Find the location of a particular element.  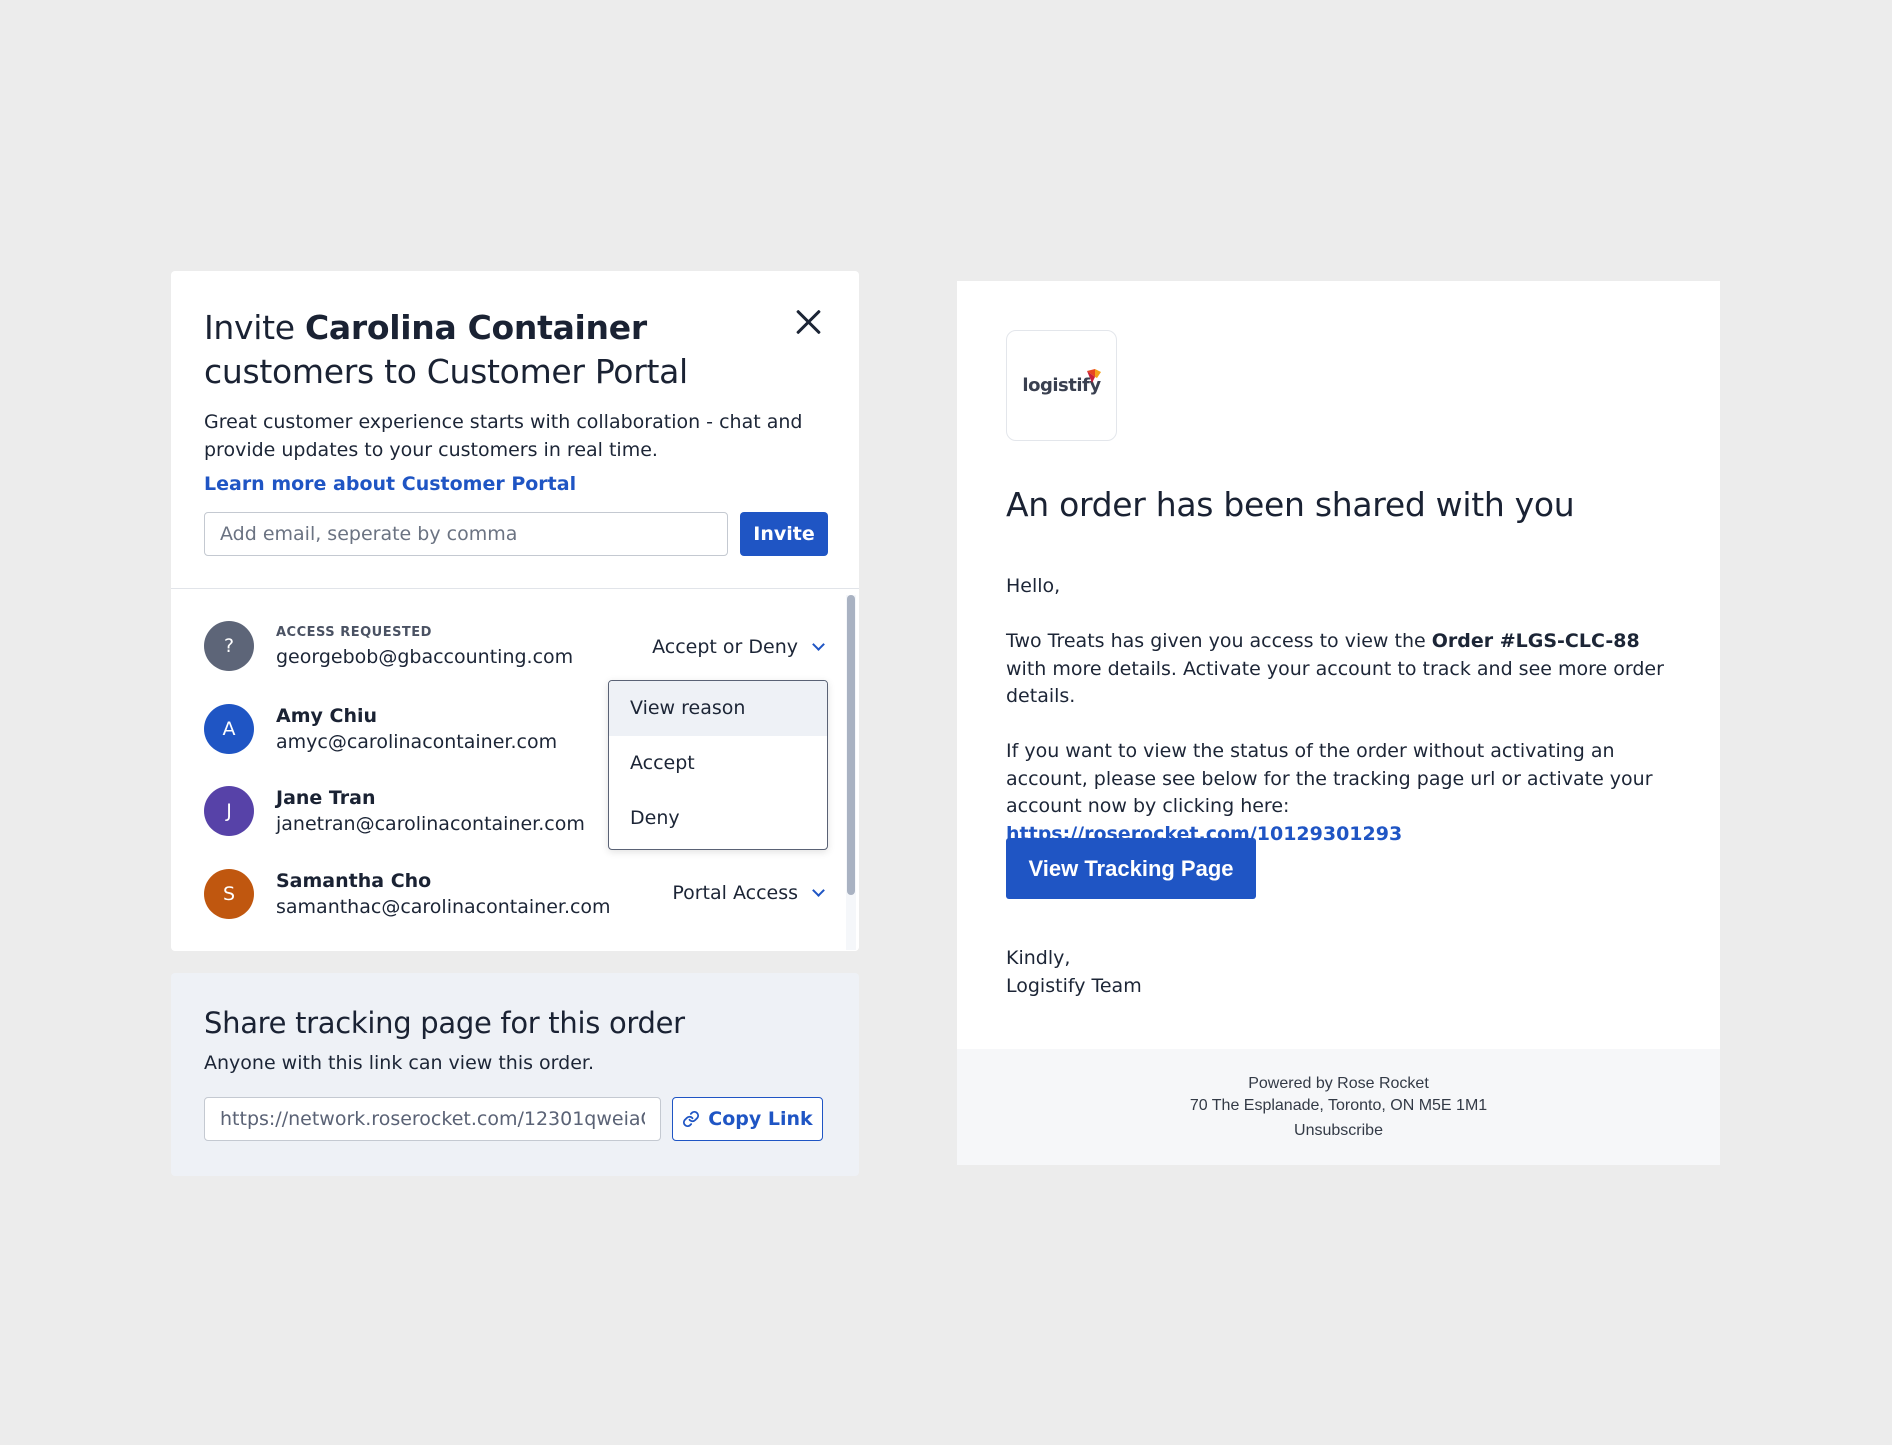

avatar: A is located at coordinates (229, 729).